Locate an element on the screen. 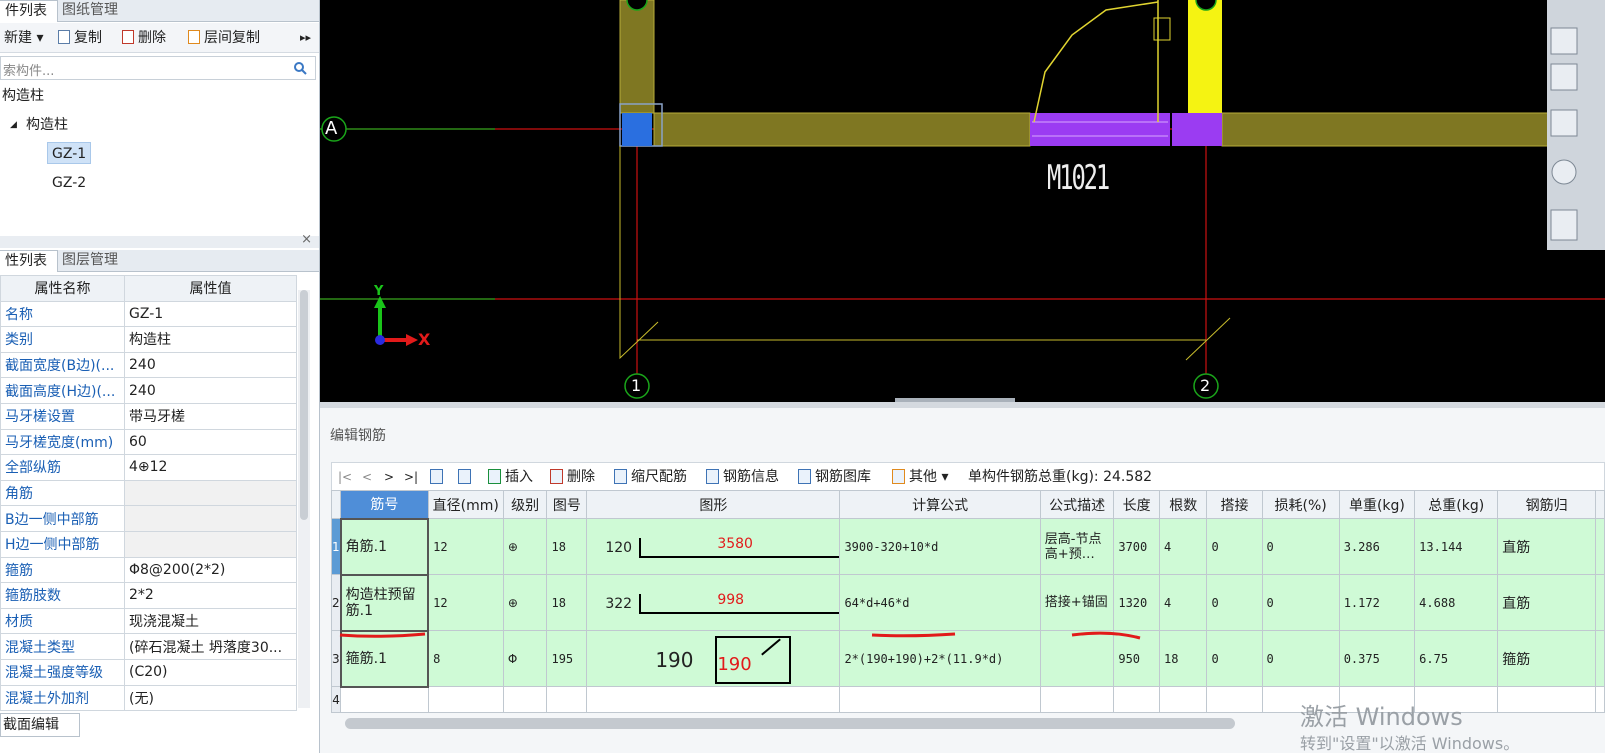  property-row: H边一侧中部筋 is located at coordinates (148, 544).